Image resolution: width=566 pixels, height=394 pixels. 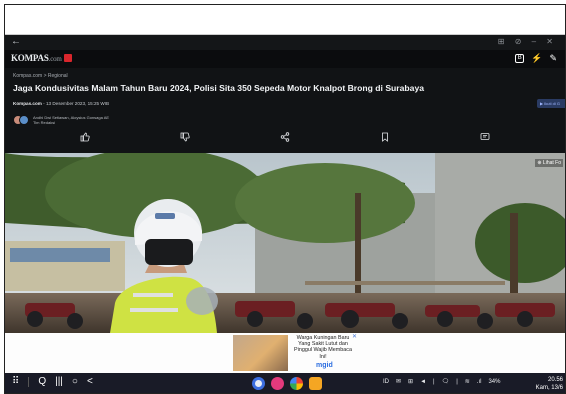 What do you see at coordinates (27, 103) in the screenshot?
I see `source-name: Kompas.com` at bounding box center [27, 103].